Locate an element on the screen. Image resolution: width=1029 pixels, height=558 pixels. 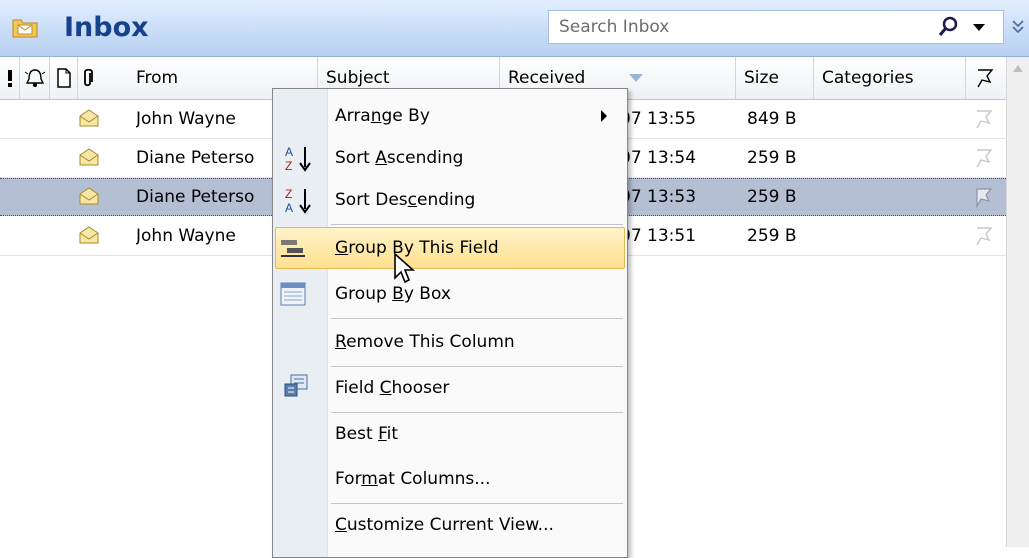
categories-column-header: Categories is located at coordinates (890, 78).